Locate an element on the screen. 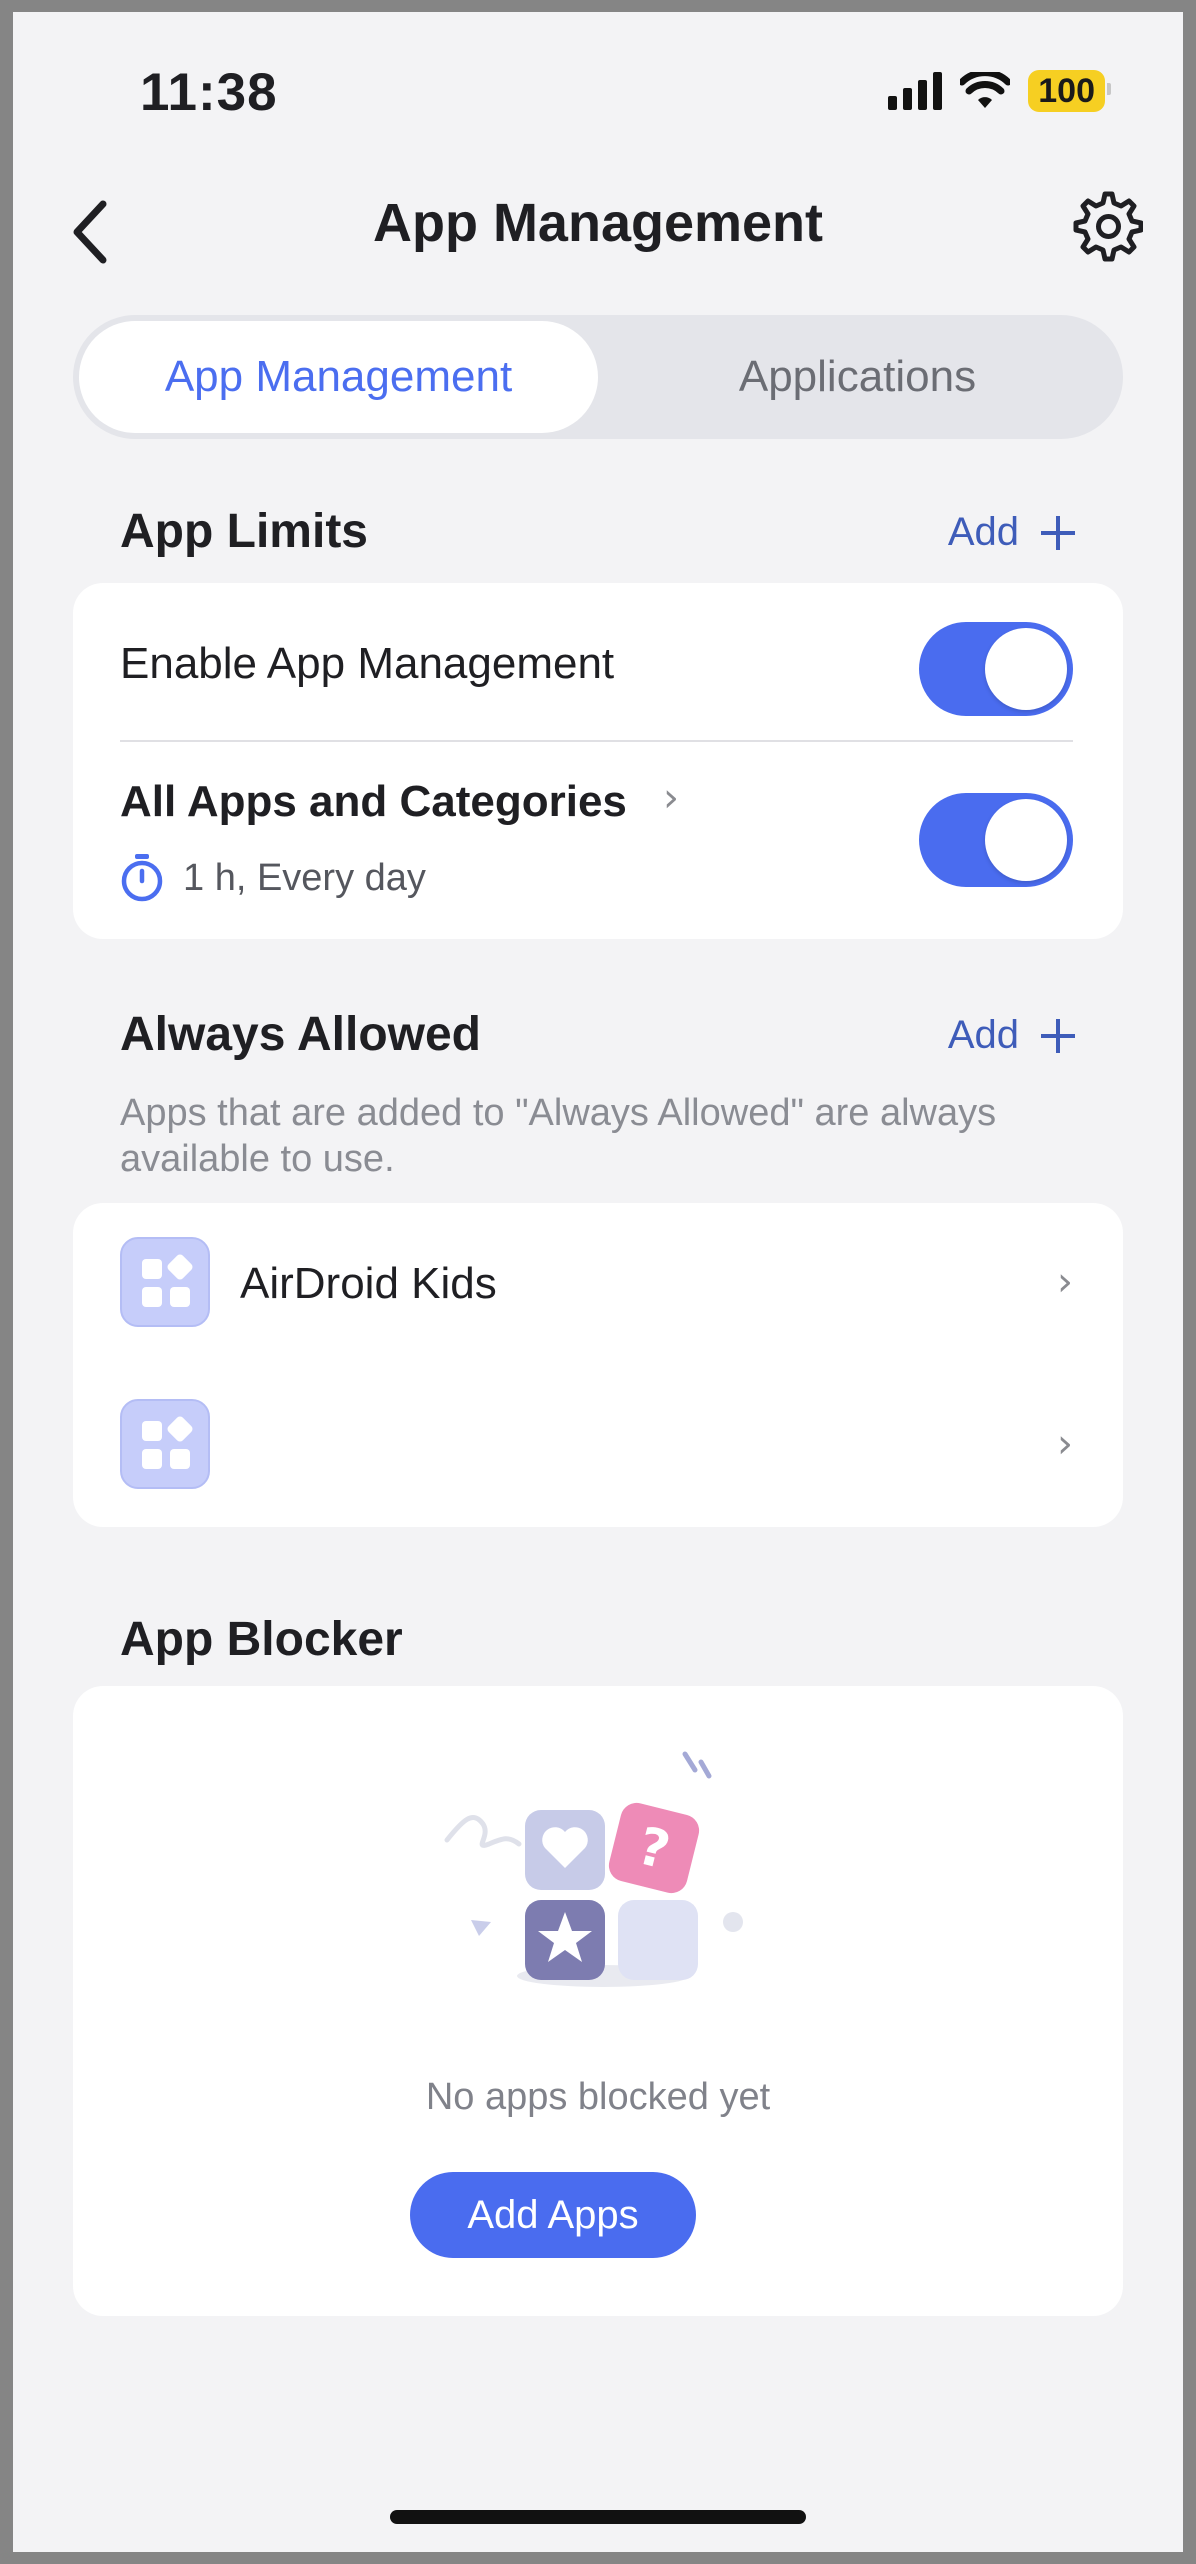  settings-button is located at coordinates (1105, 226).